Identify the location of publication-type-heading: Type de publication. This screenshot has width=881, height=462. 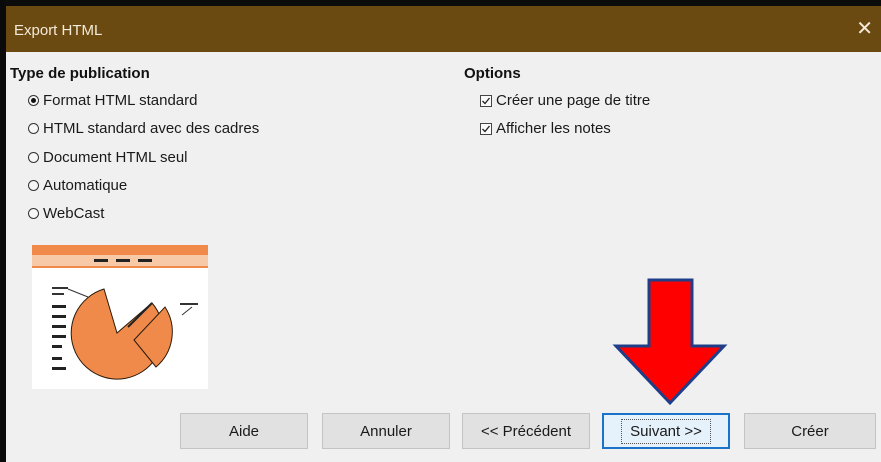
(80, 73).